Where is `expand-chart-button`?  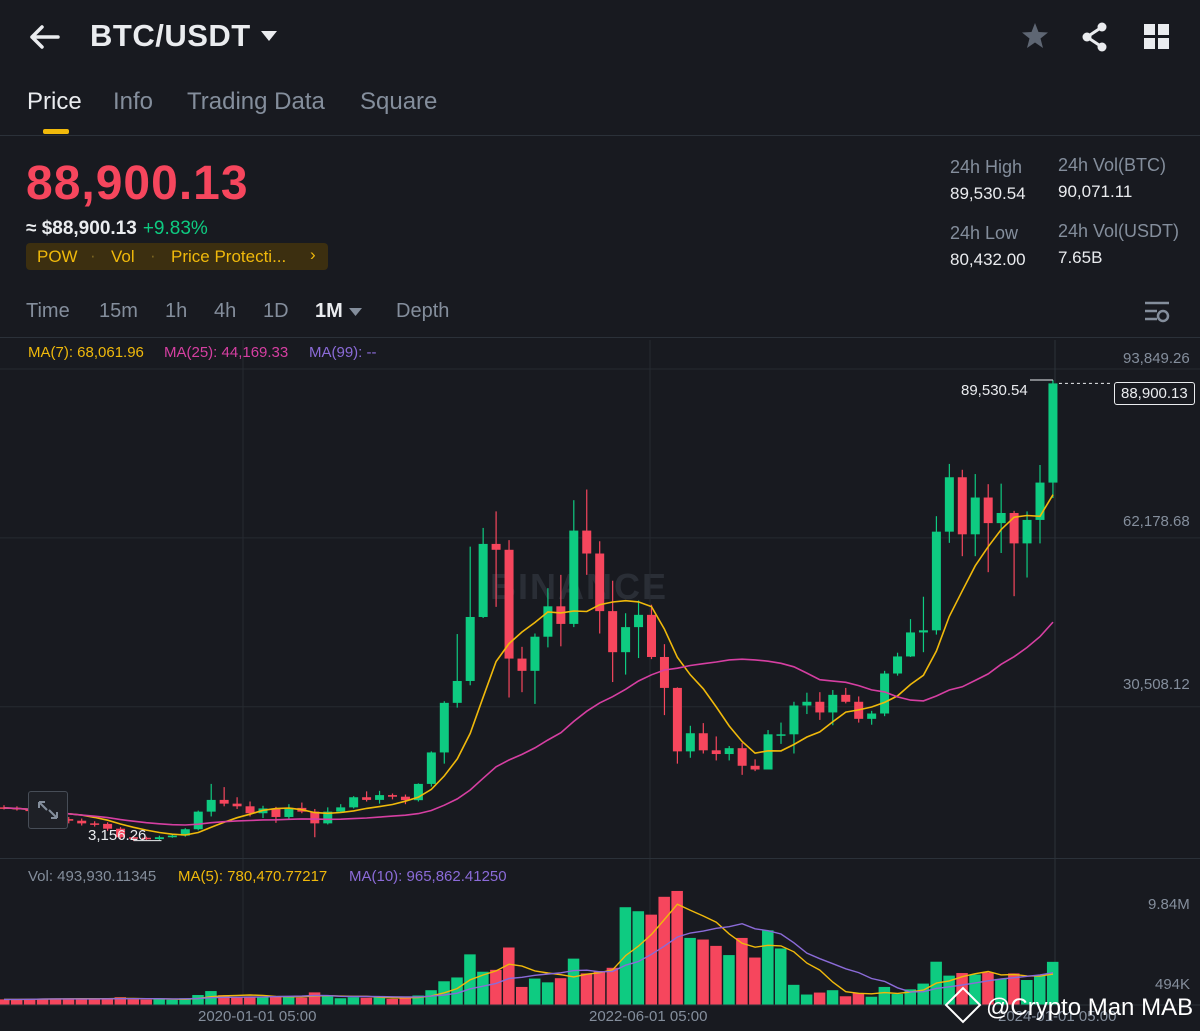 expand-chart-button is located at coordinates (48, 810).